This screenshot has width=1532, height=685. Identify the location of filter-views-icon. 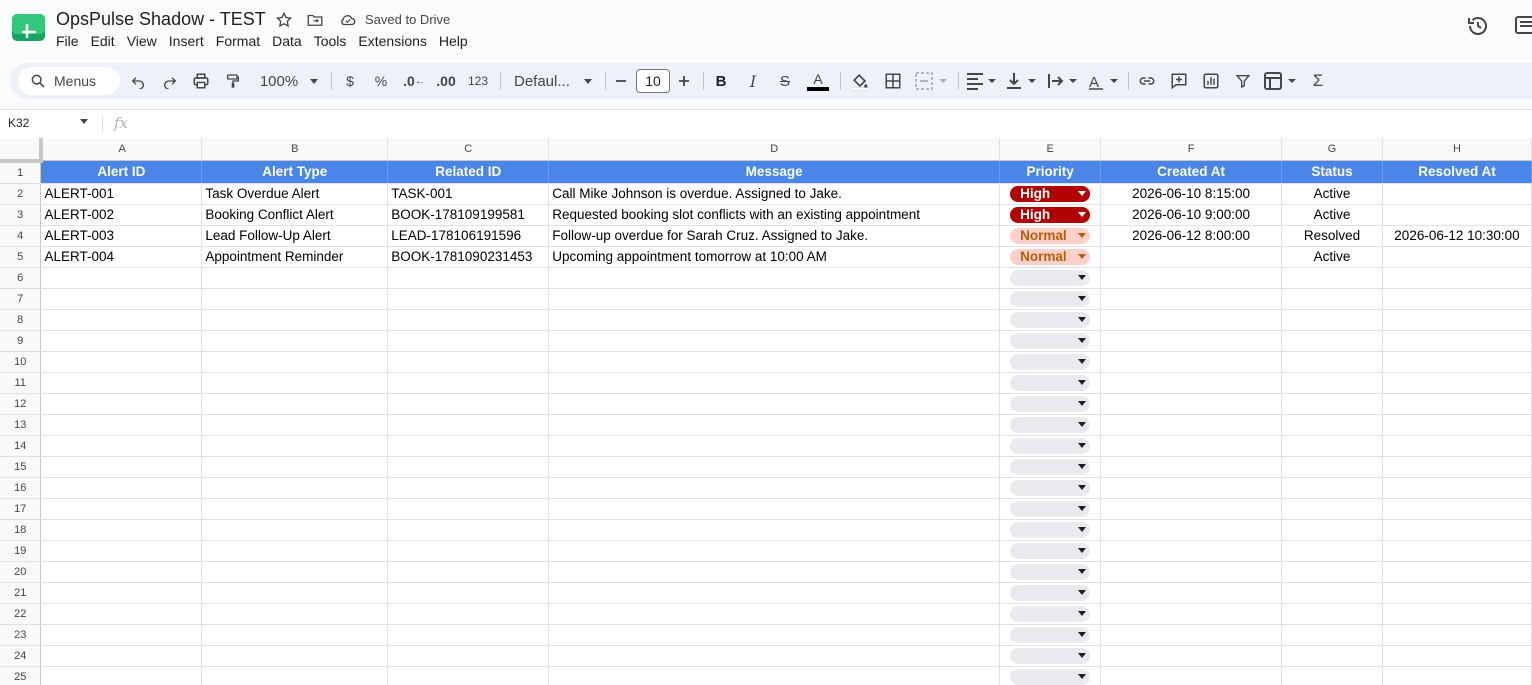
(1281, 81).